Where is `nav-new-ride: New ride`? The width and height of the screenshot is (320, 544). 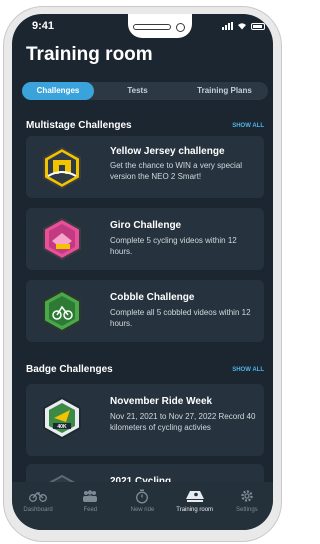
nav-new-ride: New ride is located at coordinates (142, 500).